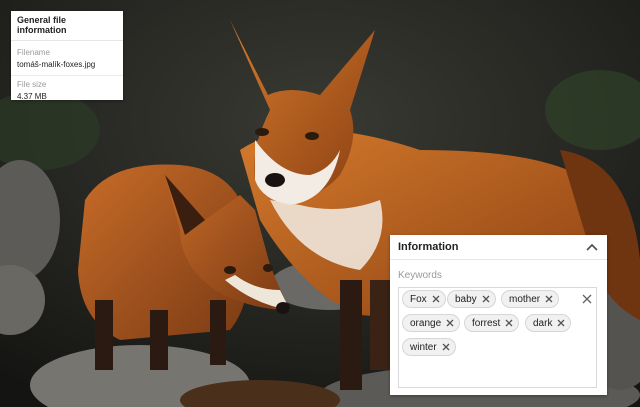 The width and height of the screenshot is (640, 407). Describe the element at coordinates (32, 84) in the screenshot. I see `filesize-label: File size` at that location.